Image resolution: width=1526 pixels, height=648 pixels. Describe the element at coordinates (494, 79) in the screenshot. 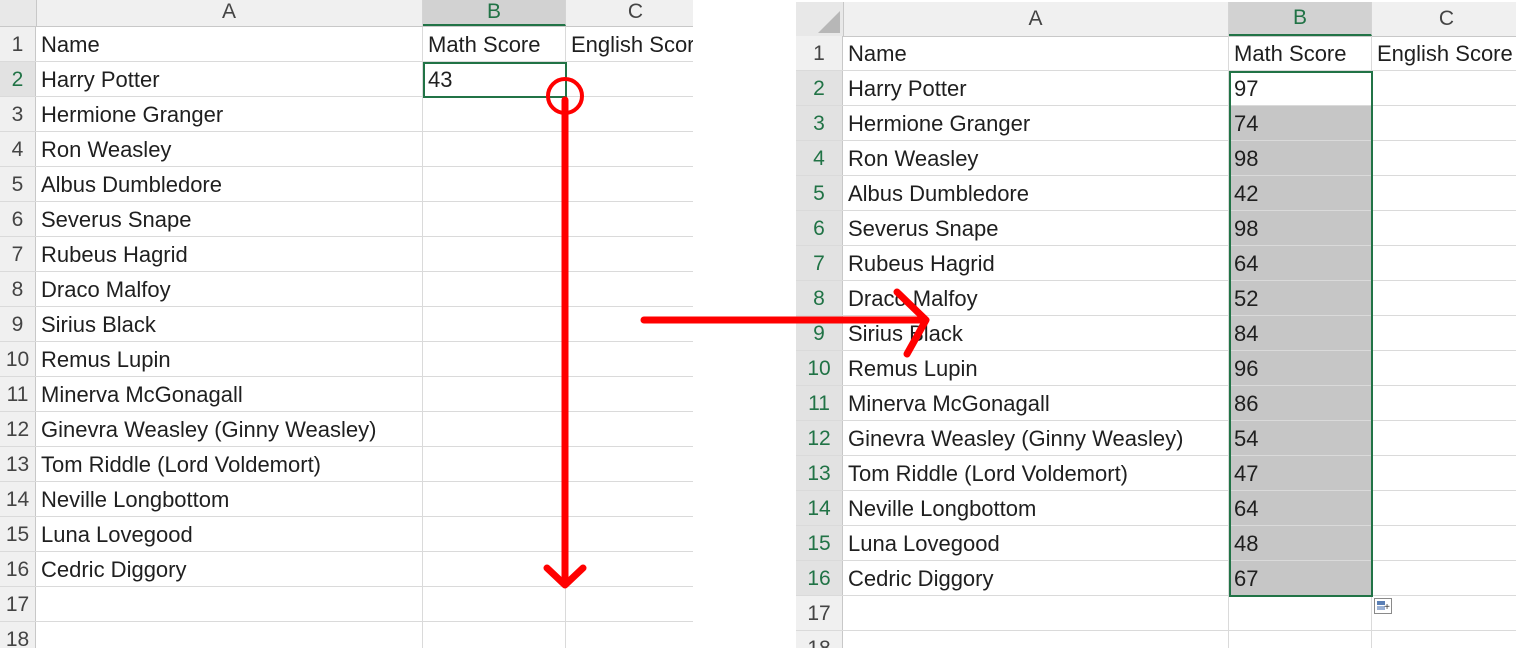

I see `math-score-cell: 43` at that location.